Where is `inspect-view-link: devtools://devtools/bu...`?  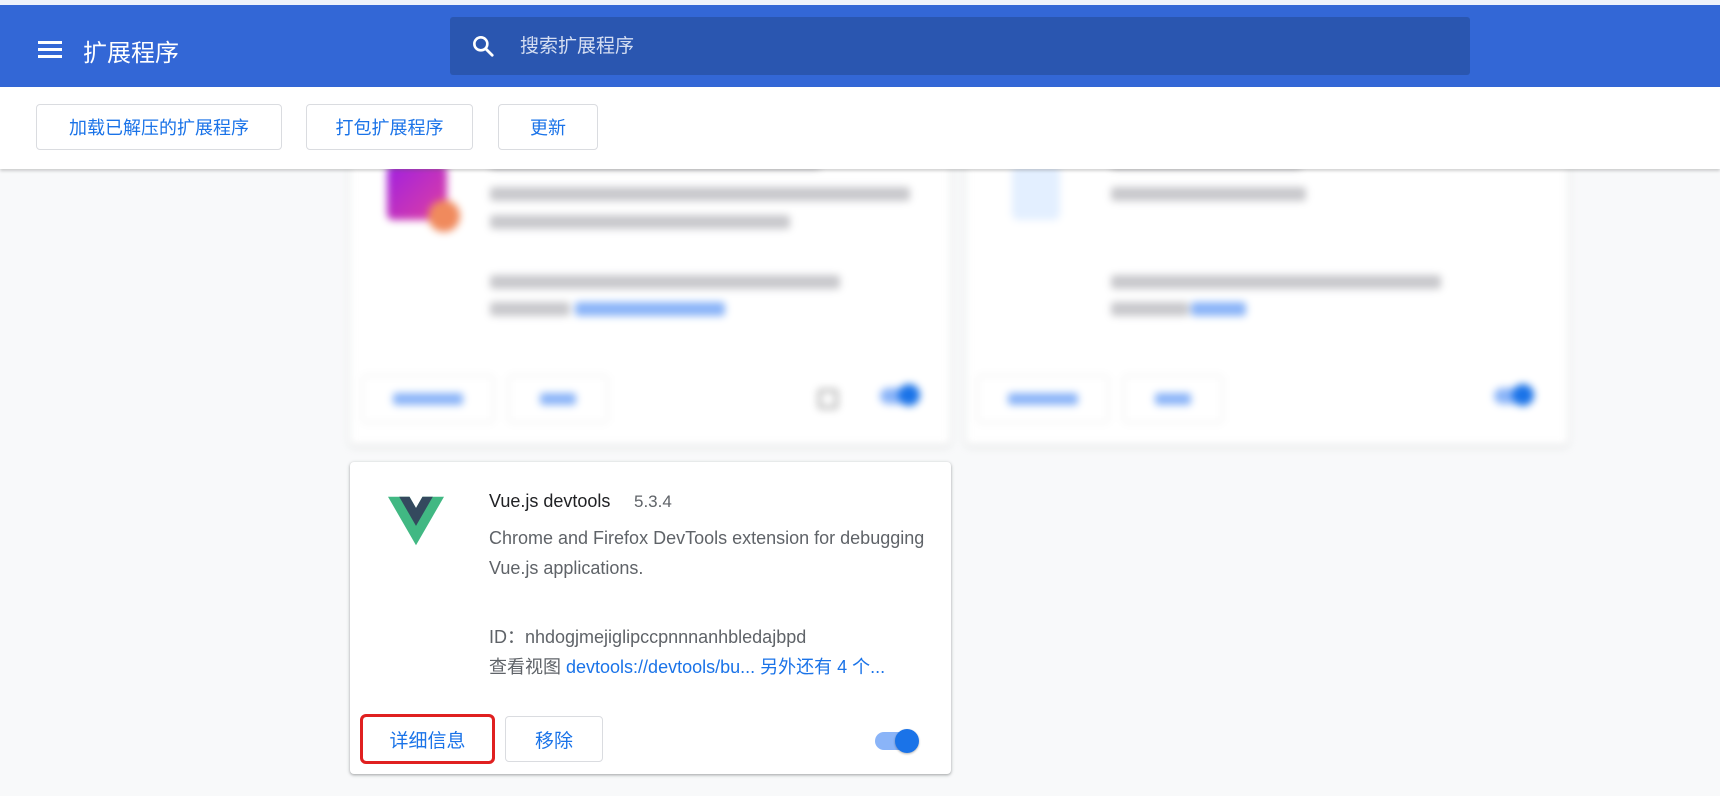
inspect-view-link: devtools://devtools/bu... is located at coordinates (660, 667).